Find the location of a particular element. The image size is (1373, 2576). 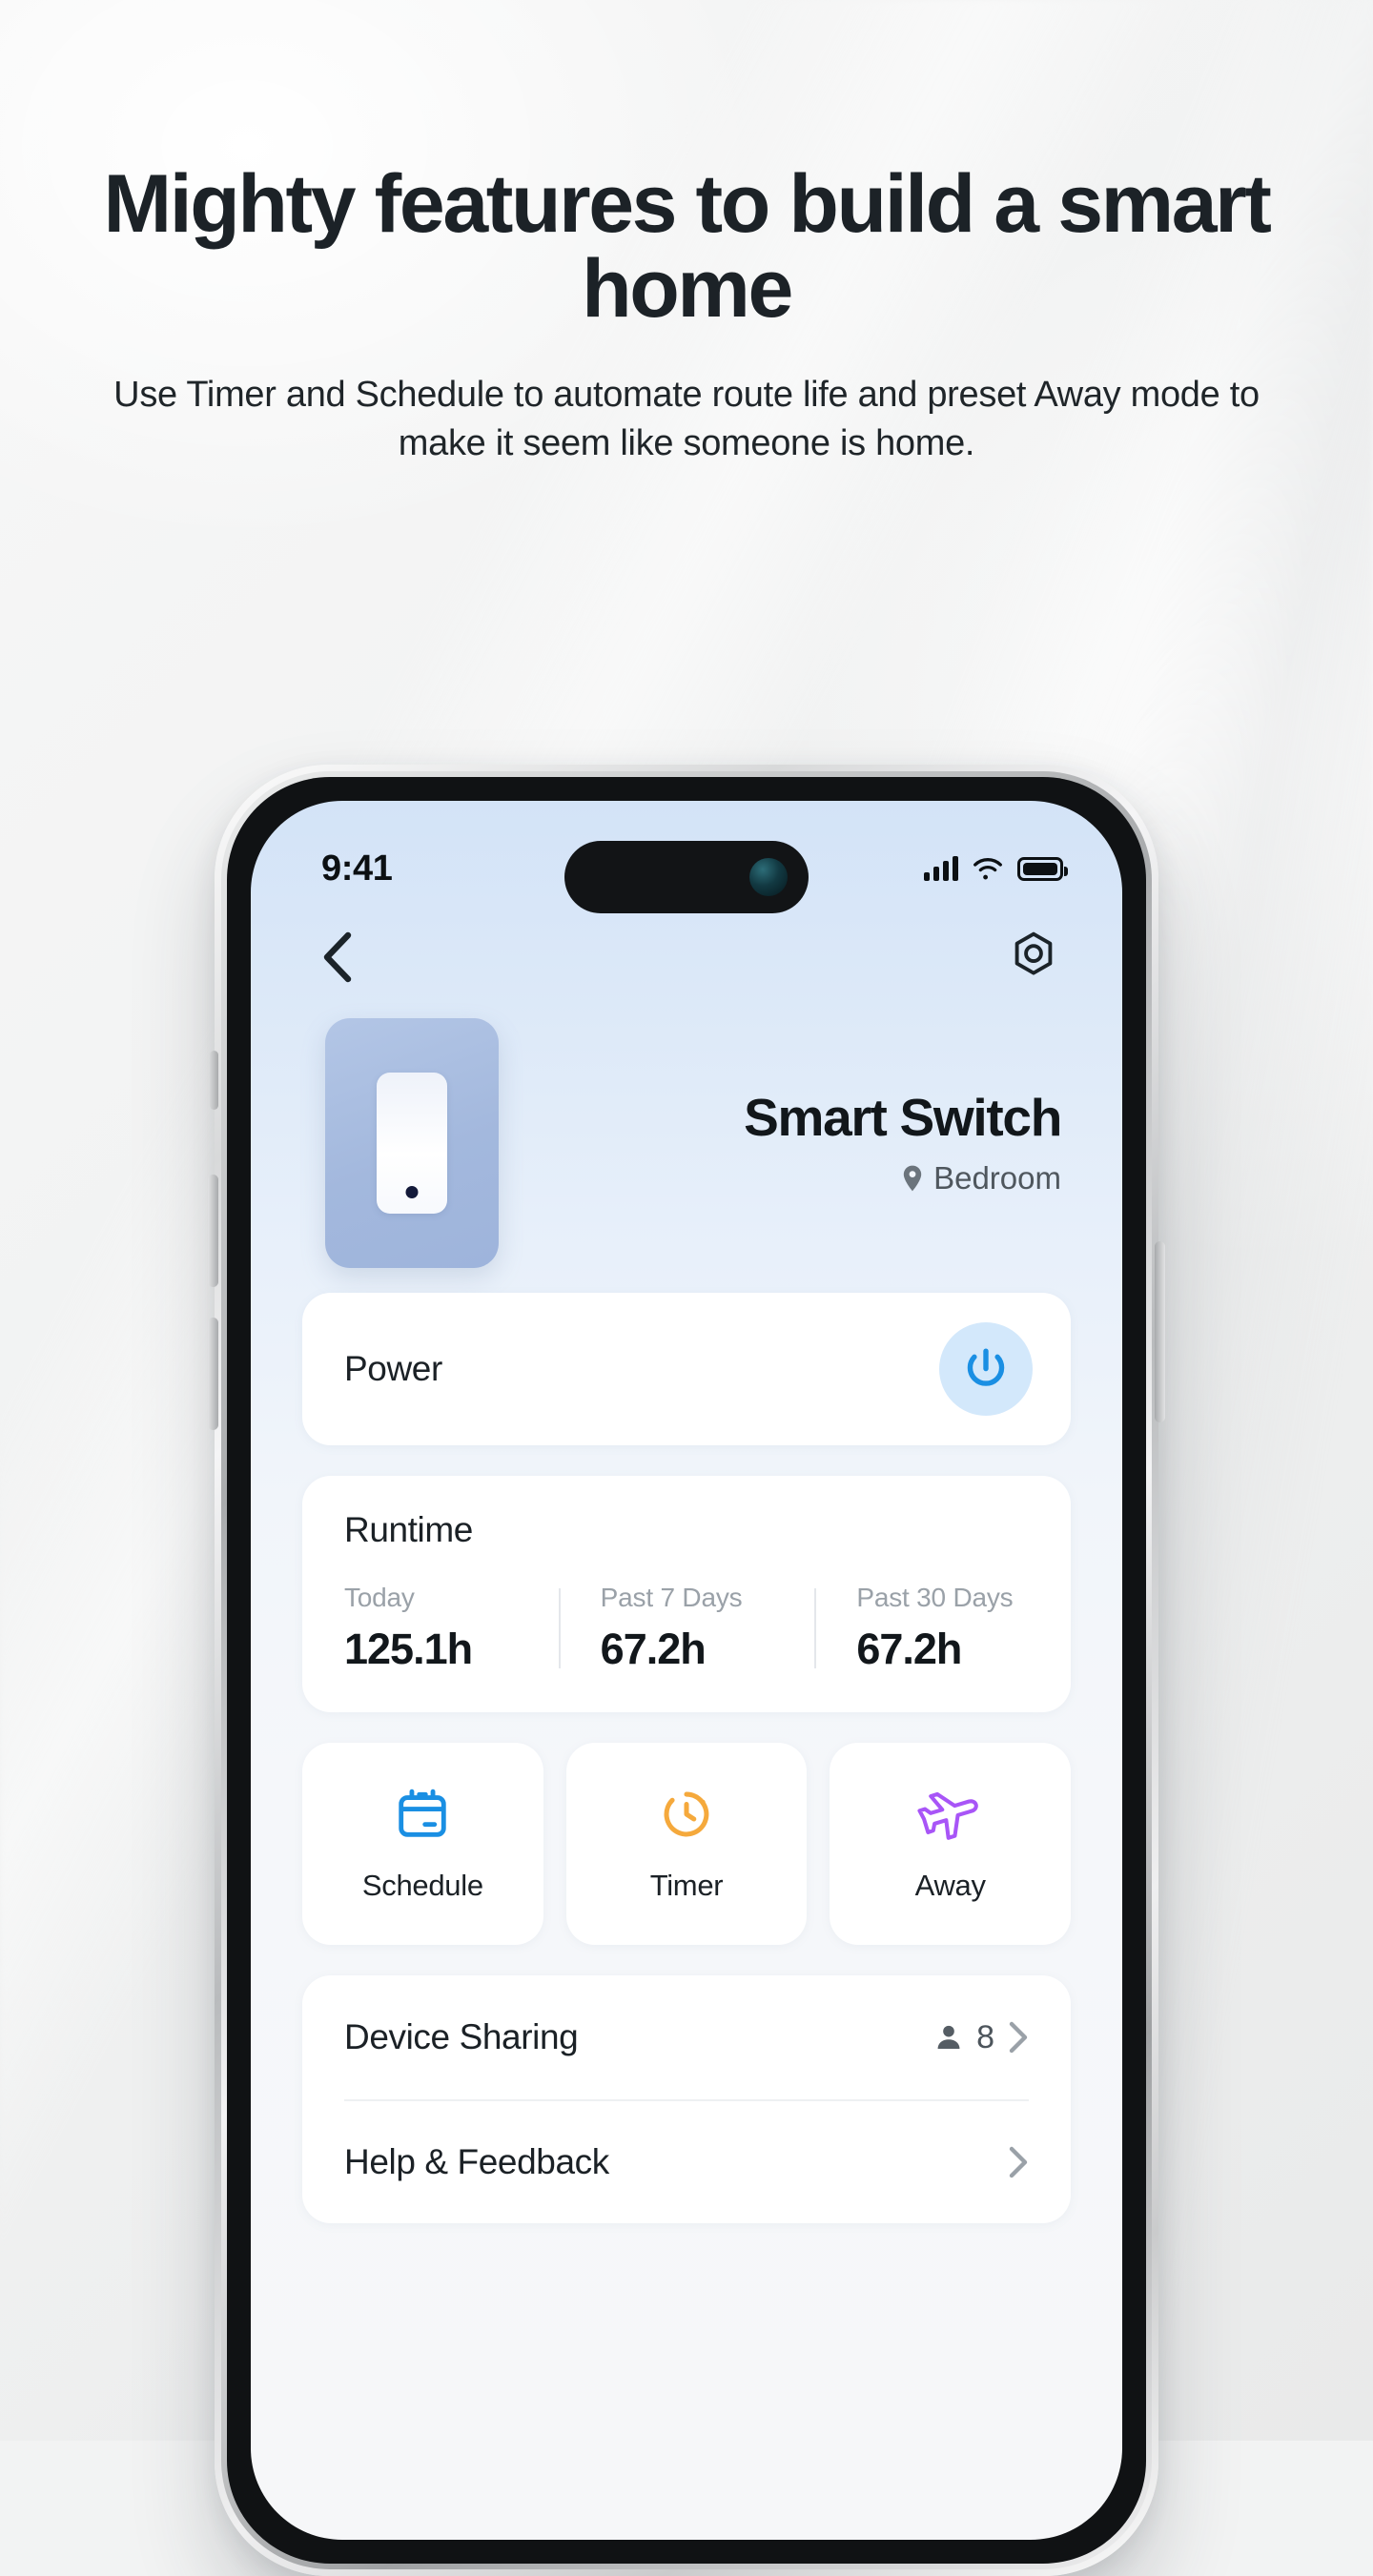

runtime-stat: Past 7 Days 67.2h is located at coordinates (686, 1628).